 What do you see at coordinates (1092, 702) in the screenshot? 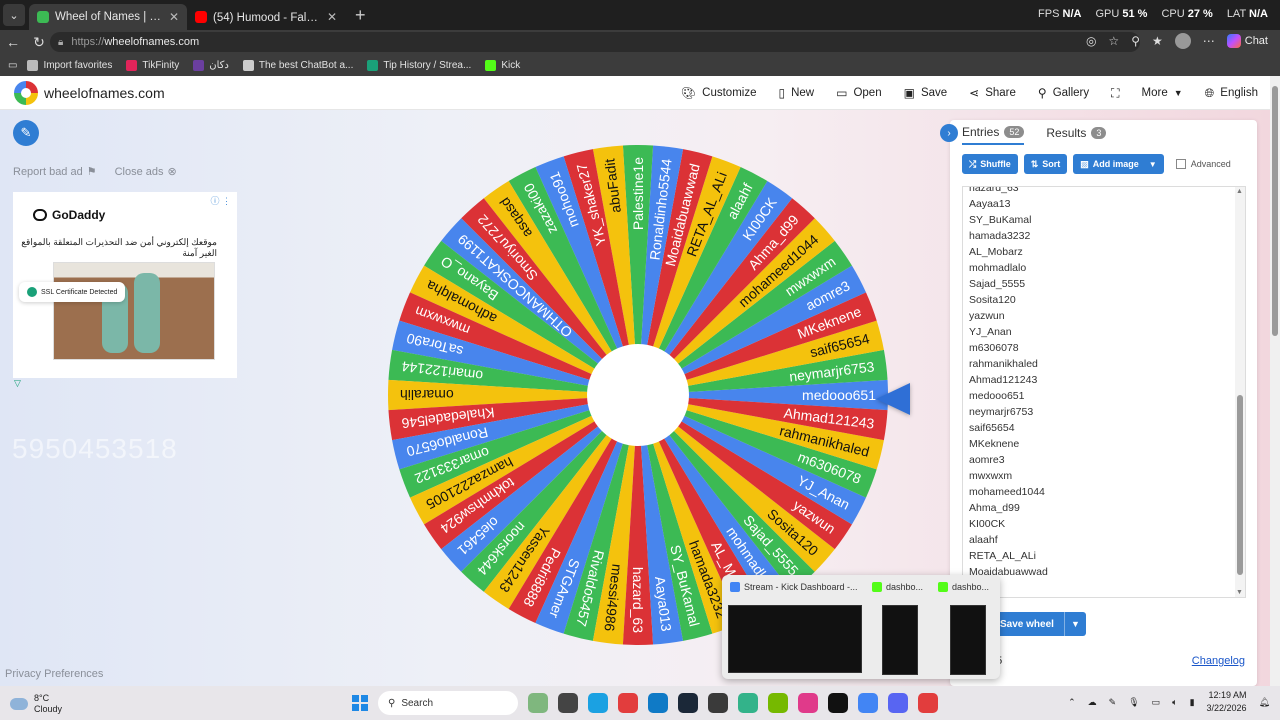
I see `cloud-sync-icon: ☁` at bounding box center [1092, 702].